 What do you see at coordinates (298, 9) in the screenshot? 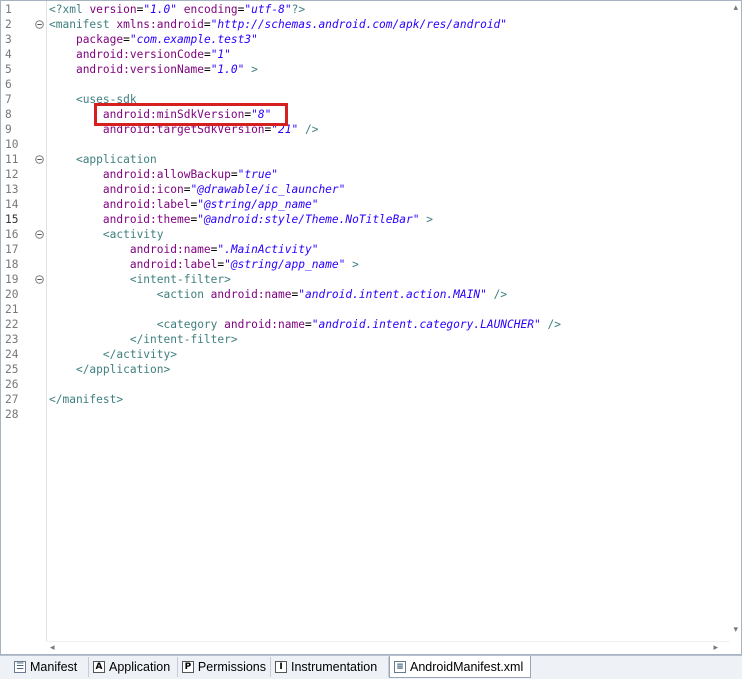
I see `code-token: ?>` at bounding box center [298, 9].